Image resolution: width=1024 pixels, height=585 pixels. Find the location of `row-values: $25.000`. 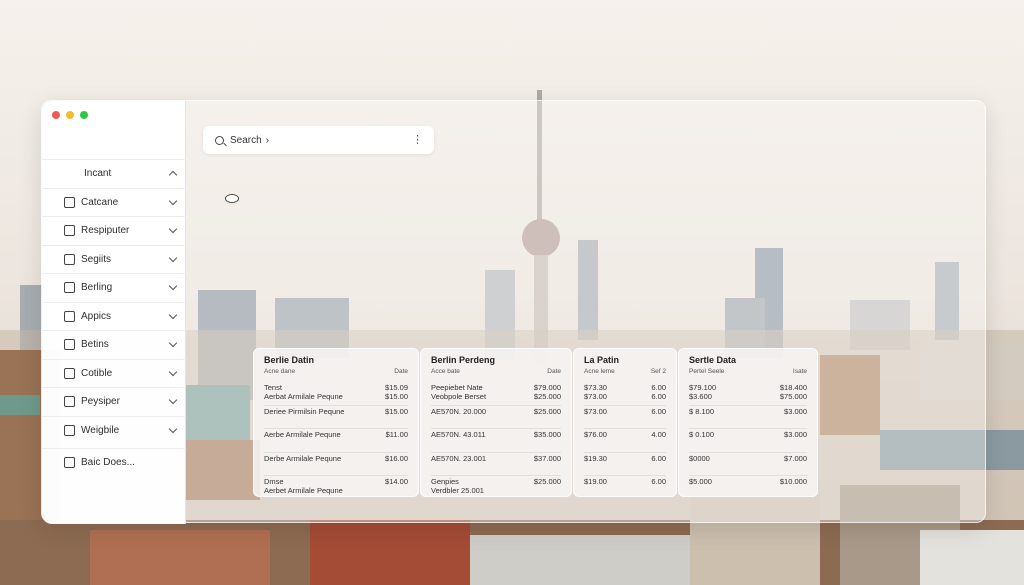

row-values: $25.000 is located at coordinates (547, 481).